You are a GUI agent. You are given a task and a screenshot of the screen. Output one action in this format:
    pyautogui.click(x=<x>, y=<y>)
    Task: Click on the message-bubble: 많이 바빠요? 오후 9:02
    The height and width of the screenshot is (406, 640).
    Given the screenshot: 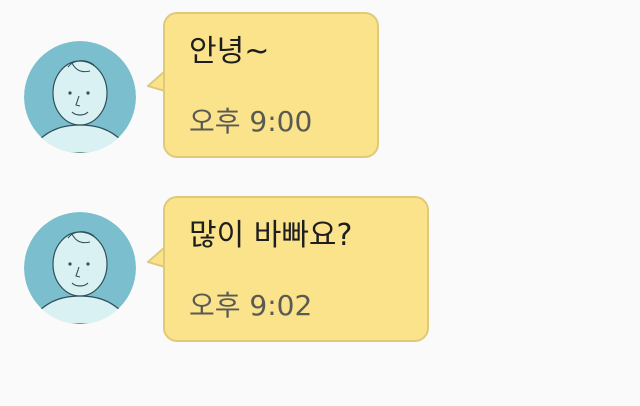 What is the action you would take?
    pyautogui.click(x=296, y=269)
    